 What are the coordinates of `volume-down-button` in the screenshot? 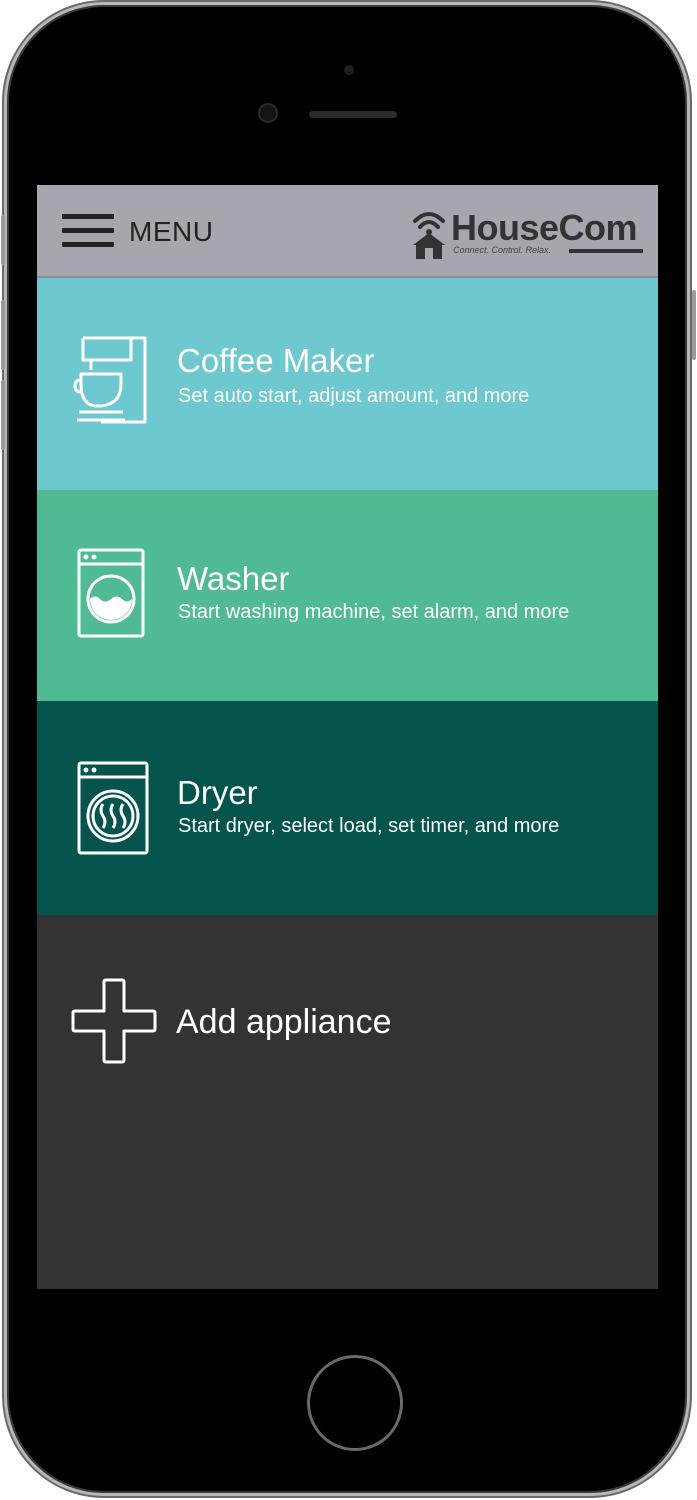 It's located at (3, 415).